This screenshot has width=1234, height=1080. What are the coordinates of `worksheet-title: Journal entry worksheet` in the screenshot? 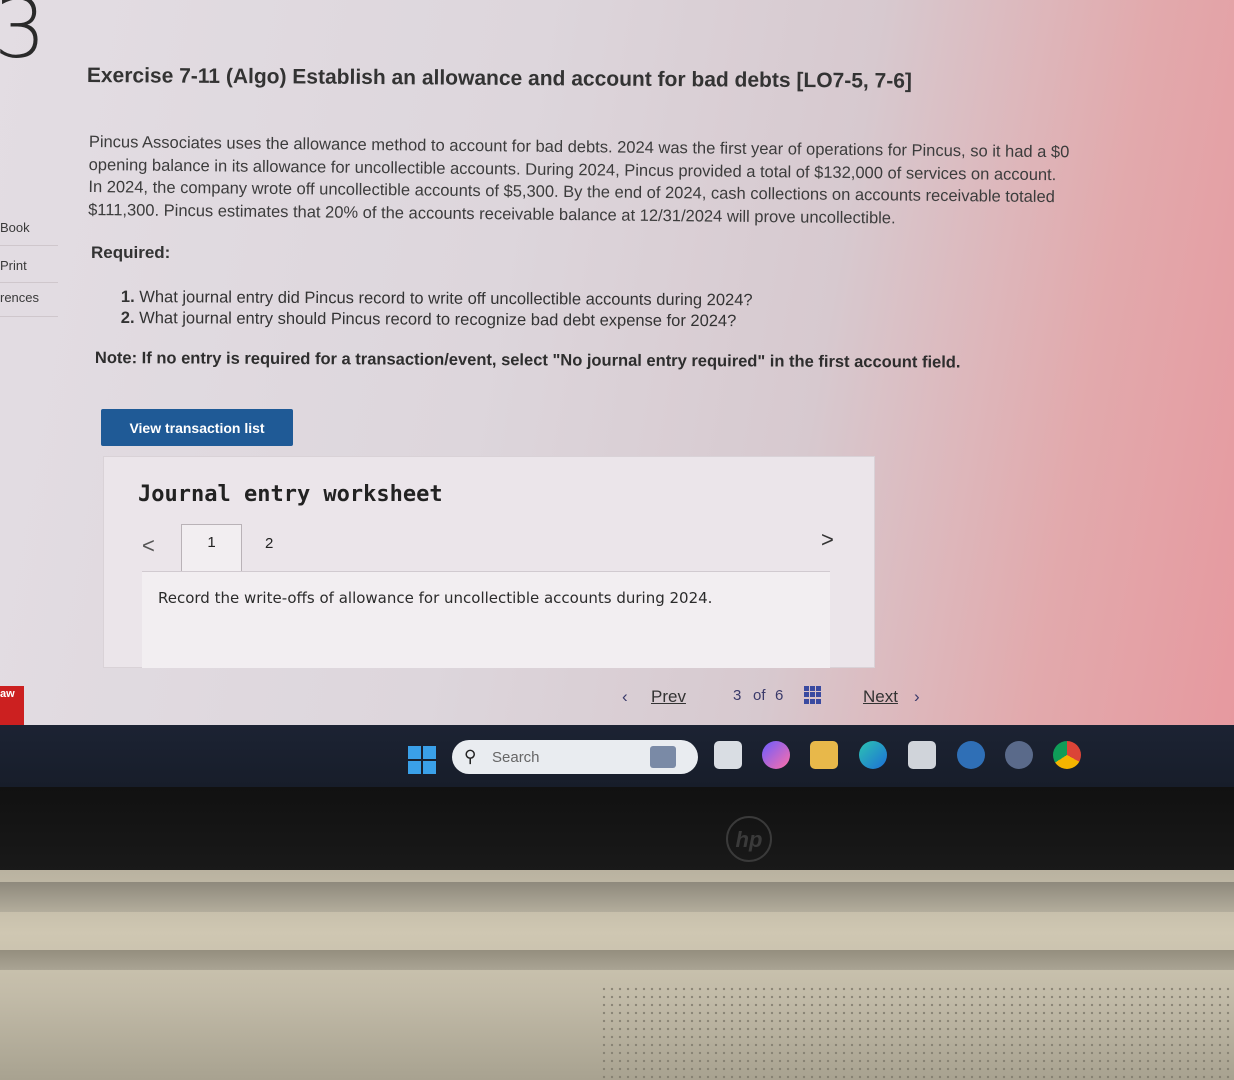 It's located at (290, 494).